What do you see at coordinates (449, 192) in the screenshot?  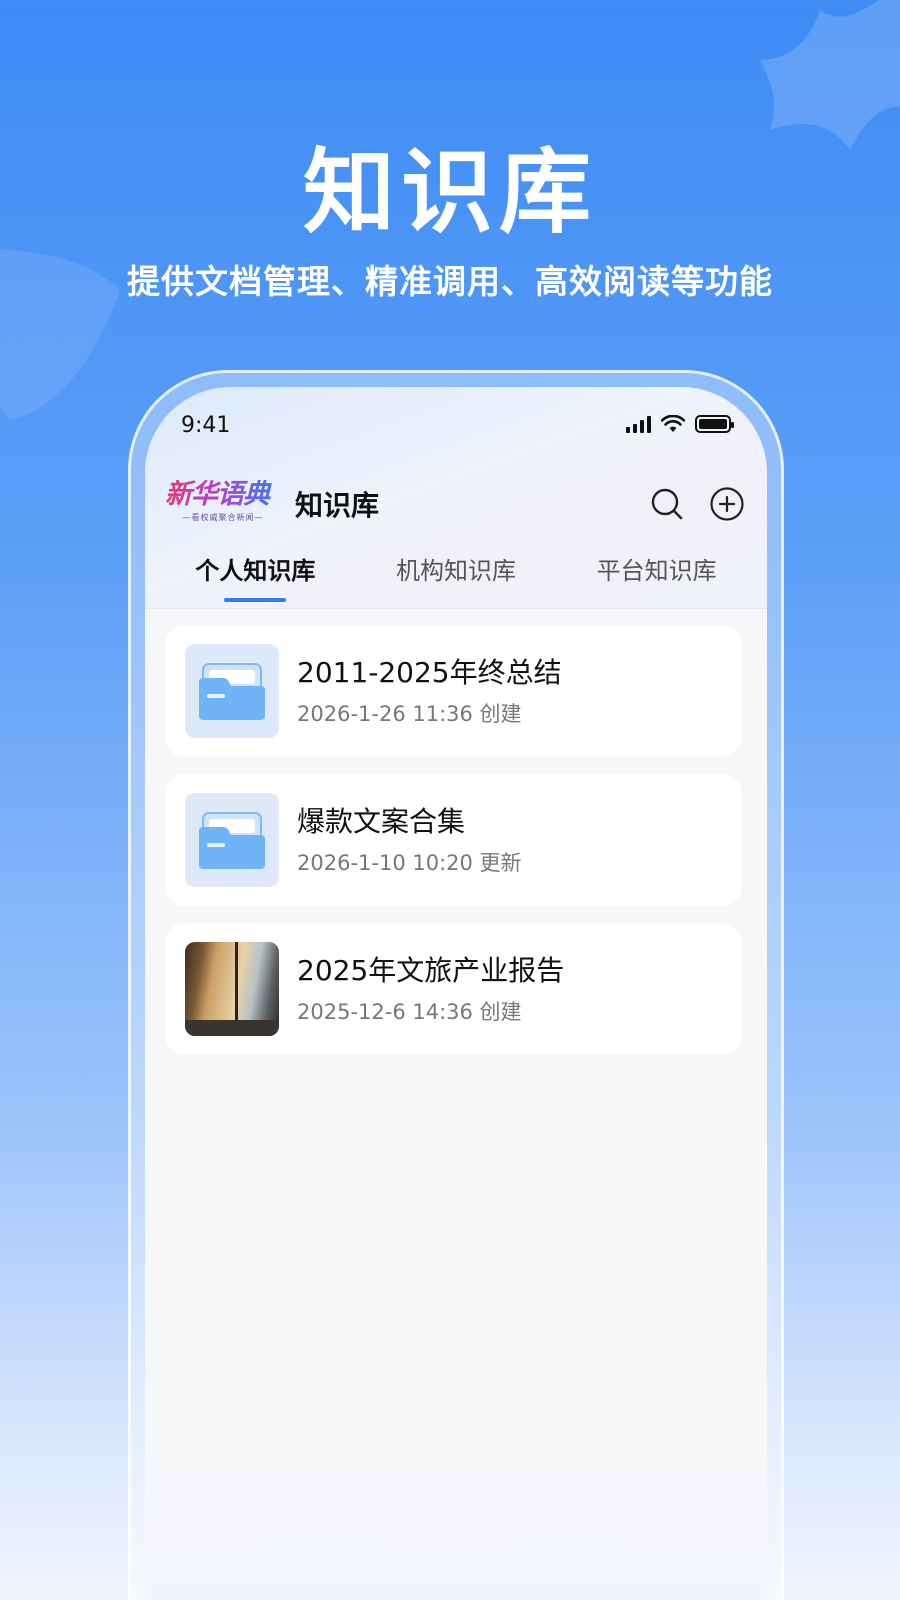 I see `hero-title: 知识库` at bounding box center [449, 192].